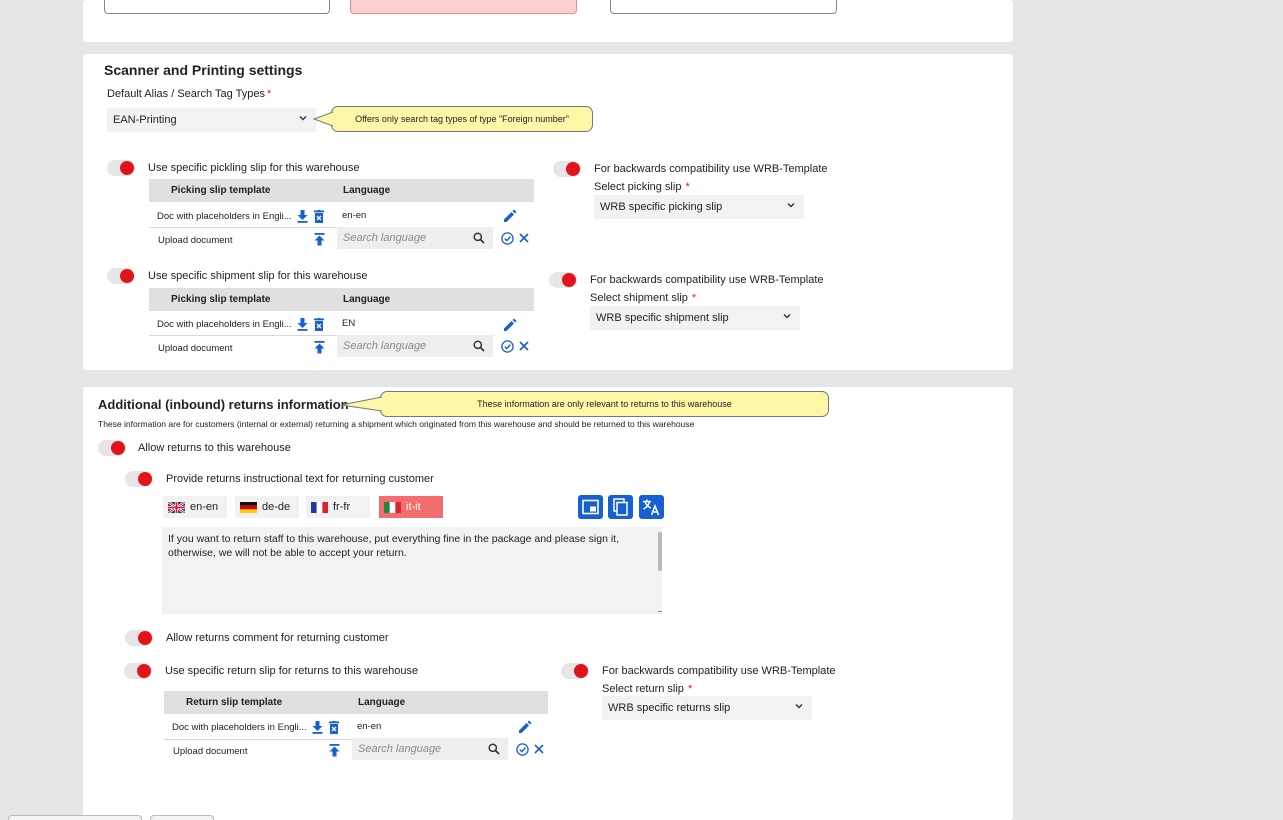 The image size is (1283, 820). Describe the element at coordinates (349, 323) in the screenshot. I see `shipment-doc-language: EN` at that location.